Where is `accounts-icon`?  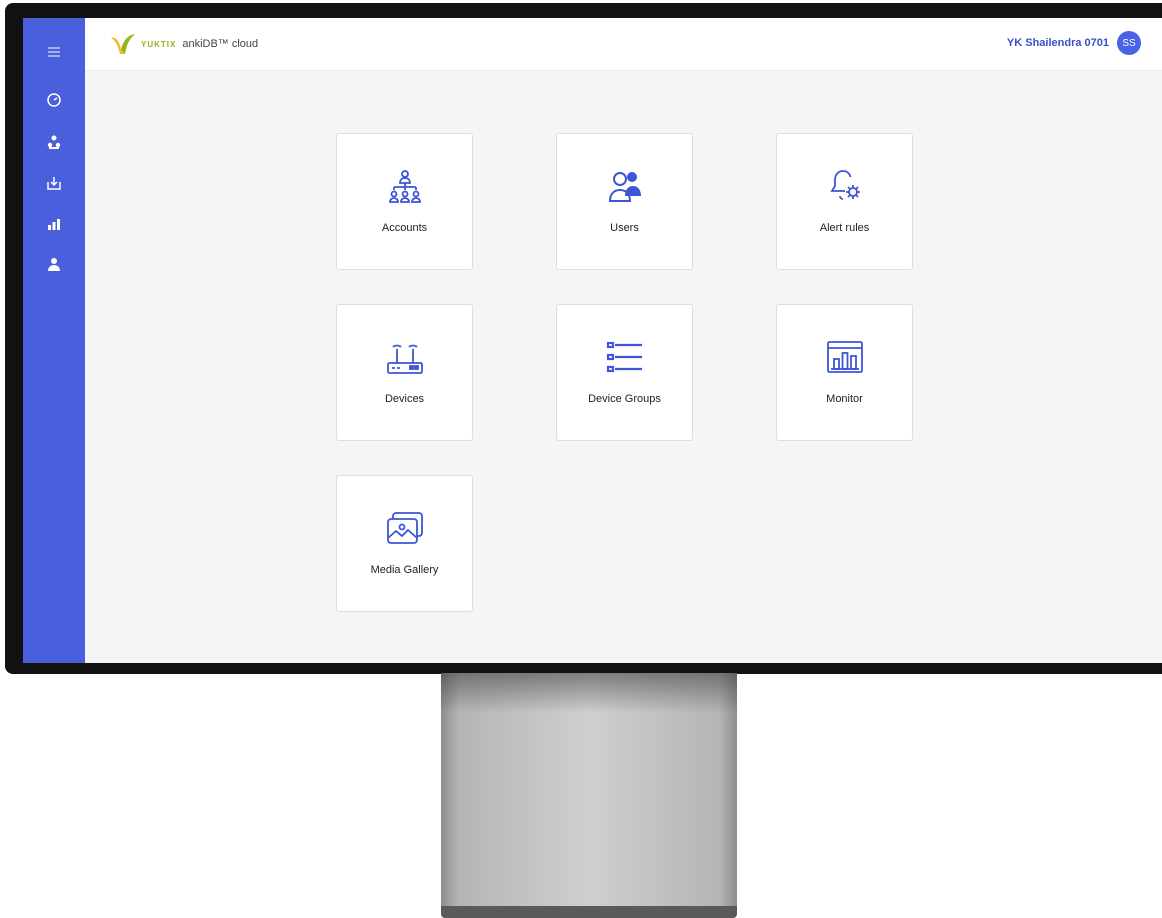
accounts-icon is located at coordinates (54, 142).